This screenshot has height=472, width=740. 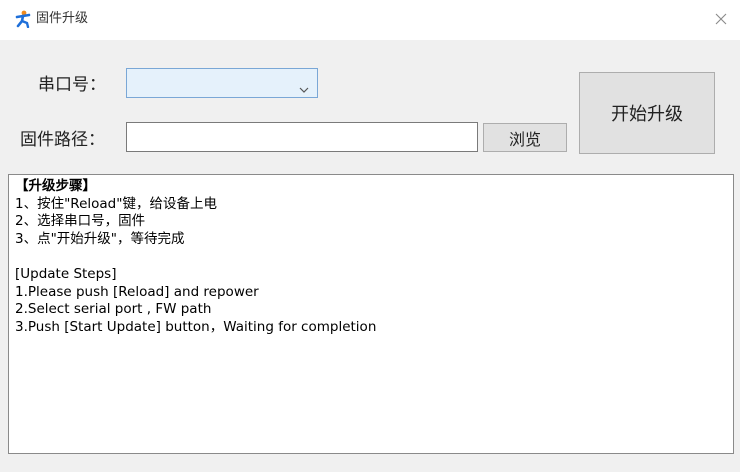 What do you see at coordinates (80, 221) in the screenshot?
I see `log-line: 2、选择串口号，固件` at bounding box center [80, 221].